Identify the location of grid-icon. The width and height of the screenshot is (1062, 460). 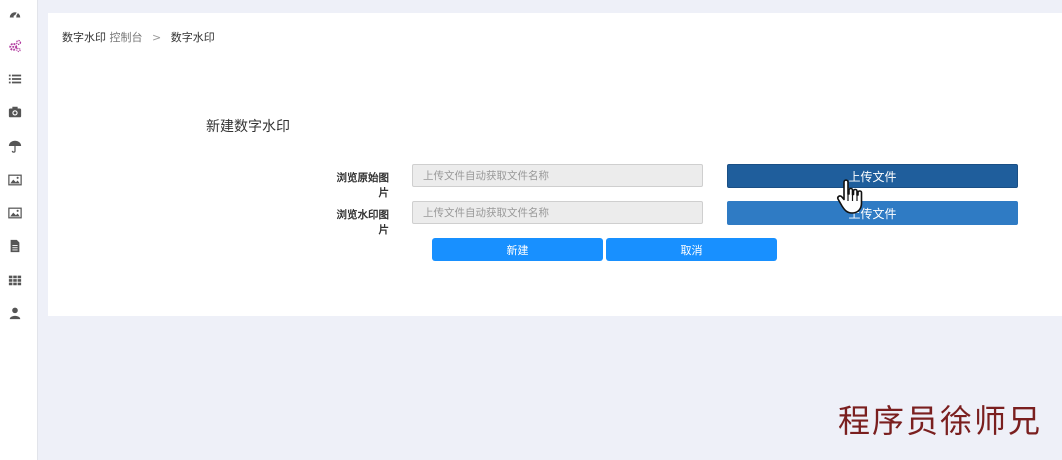
(15, 280).